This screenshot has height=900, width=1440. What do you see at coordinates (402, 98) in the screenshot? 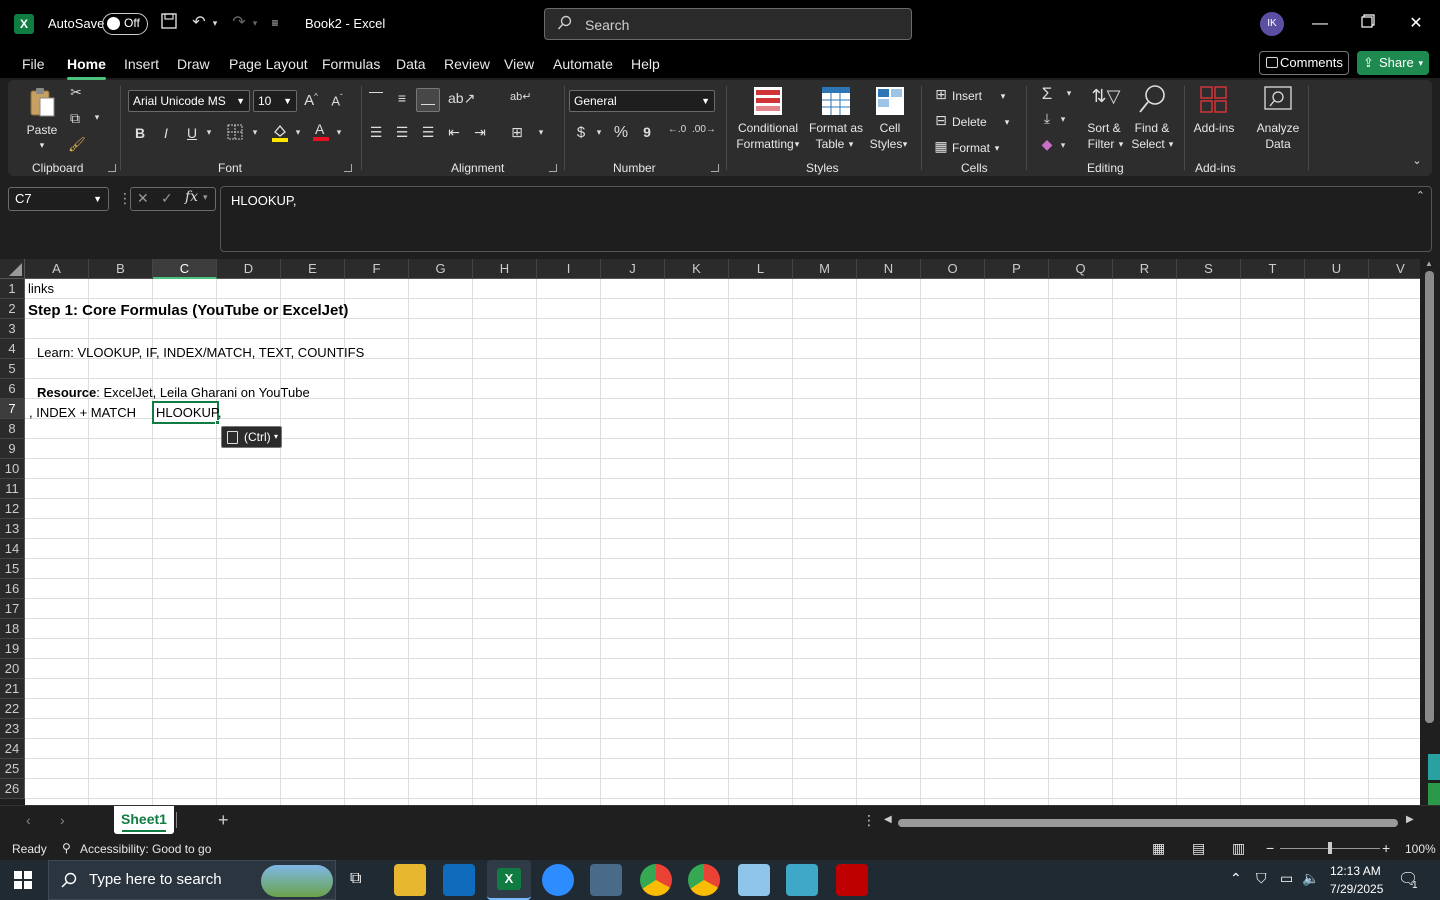
I see `align-middle-icon: ≡` at bounding box center [402, 98].